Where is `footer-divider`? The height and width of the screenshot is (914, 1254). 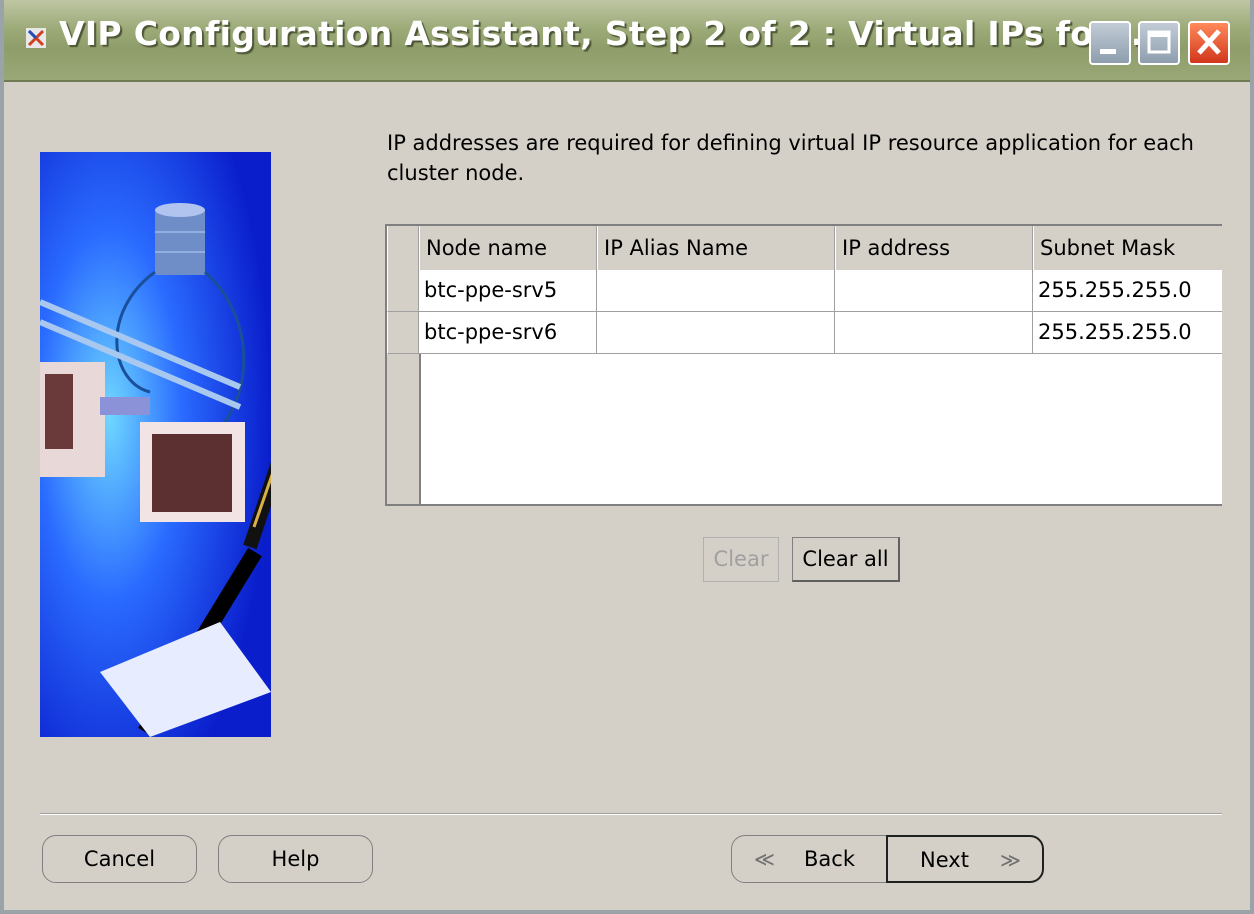 footer-divider is located at coordinates (631, 814).